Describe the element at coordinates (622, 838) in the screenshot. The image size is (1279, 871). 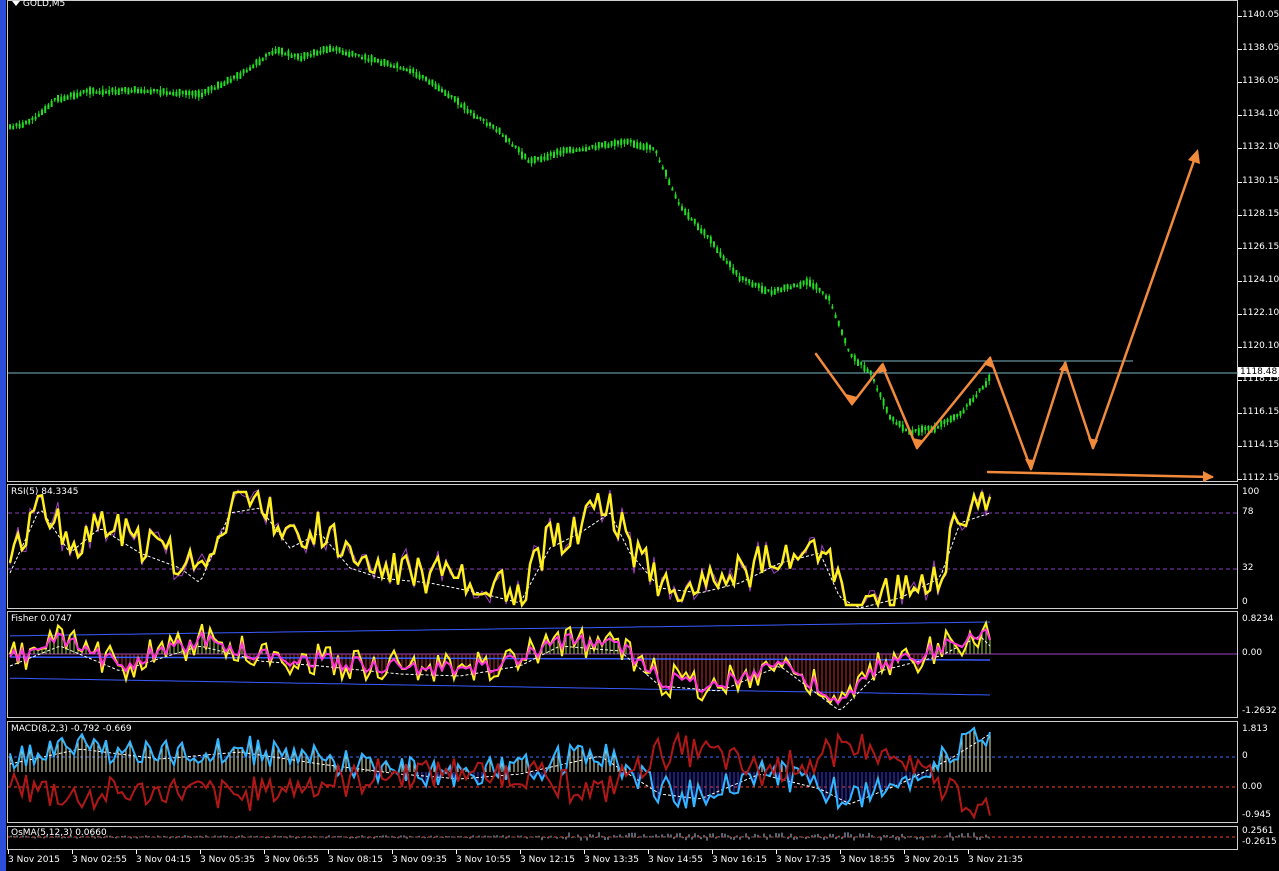
I see `osma-pane` at that location.